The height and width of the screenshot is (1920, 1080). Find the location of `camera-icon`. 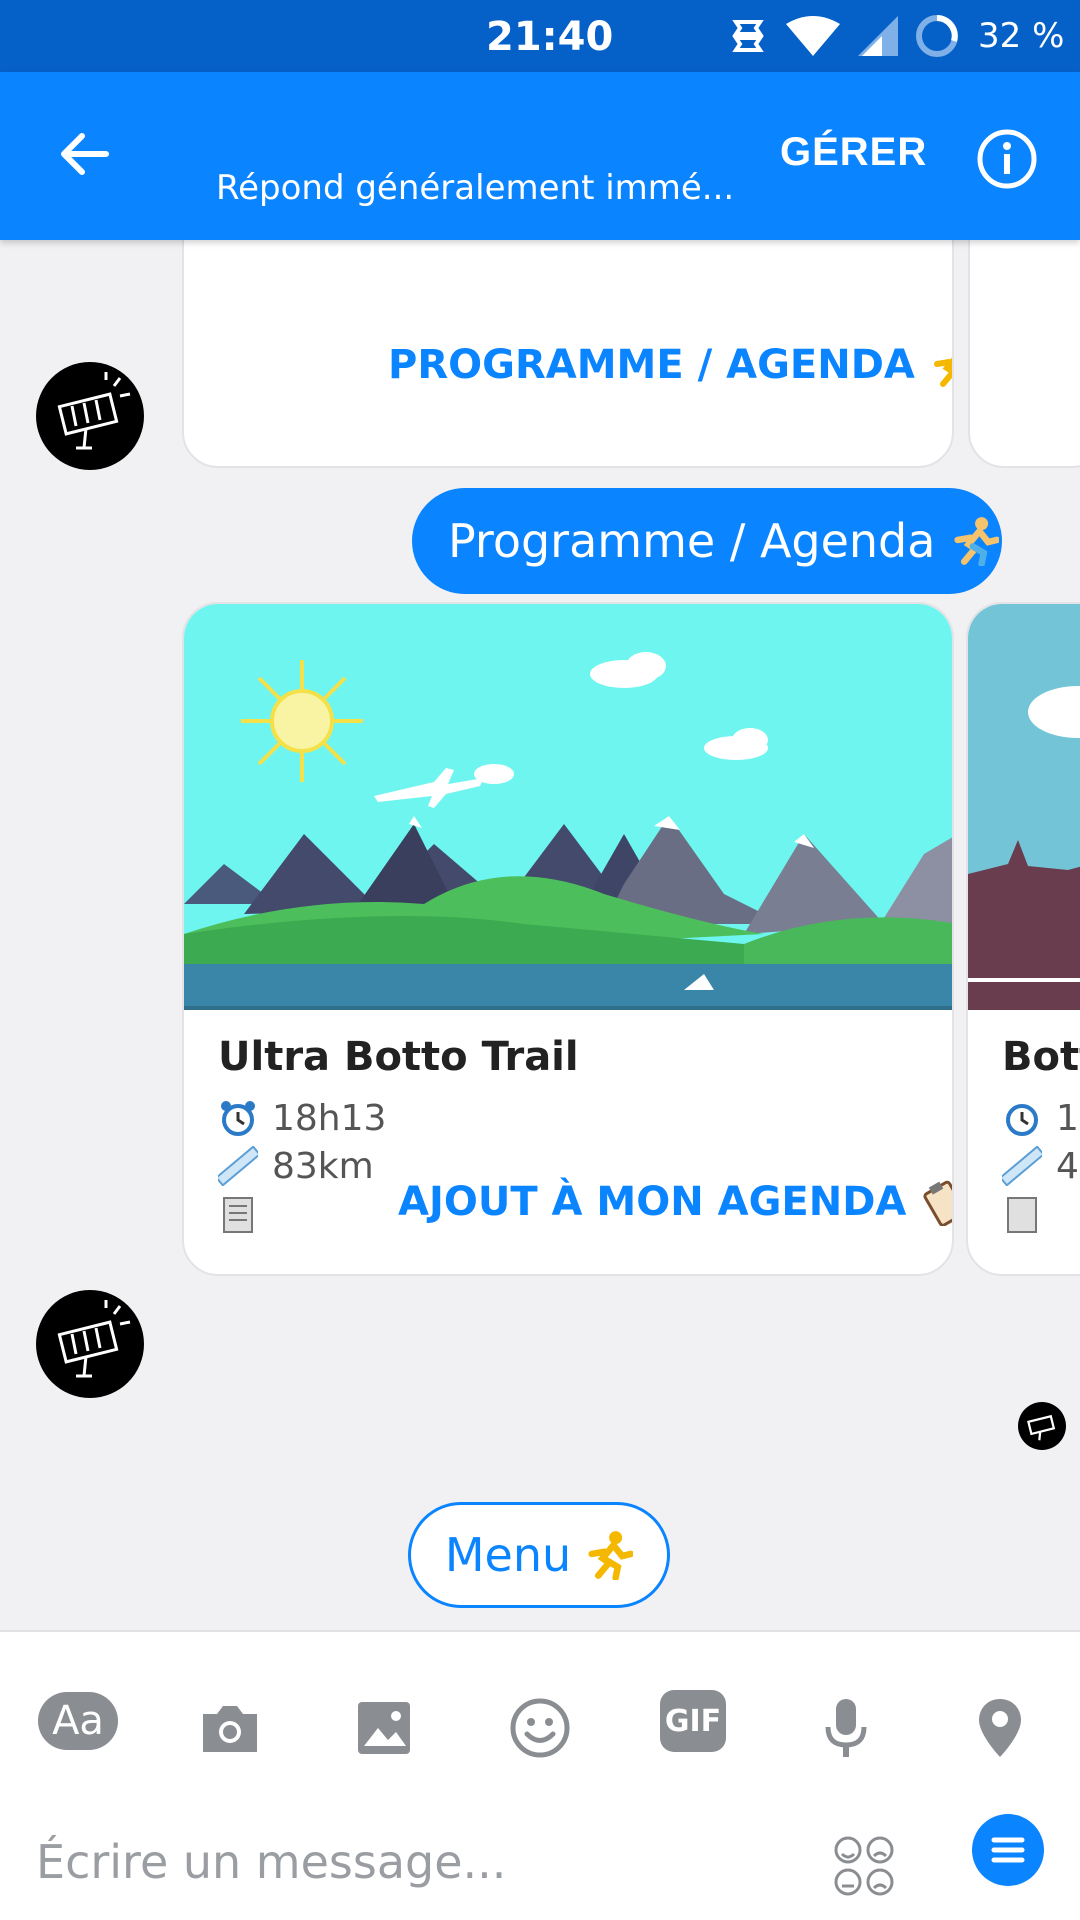

camera-icon is located at coordinates (230, 1729).